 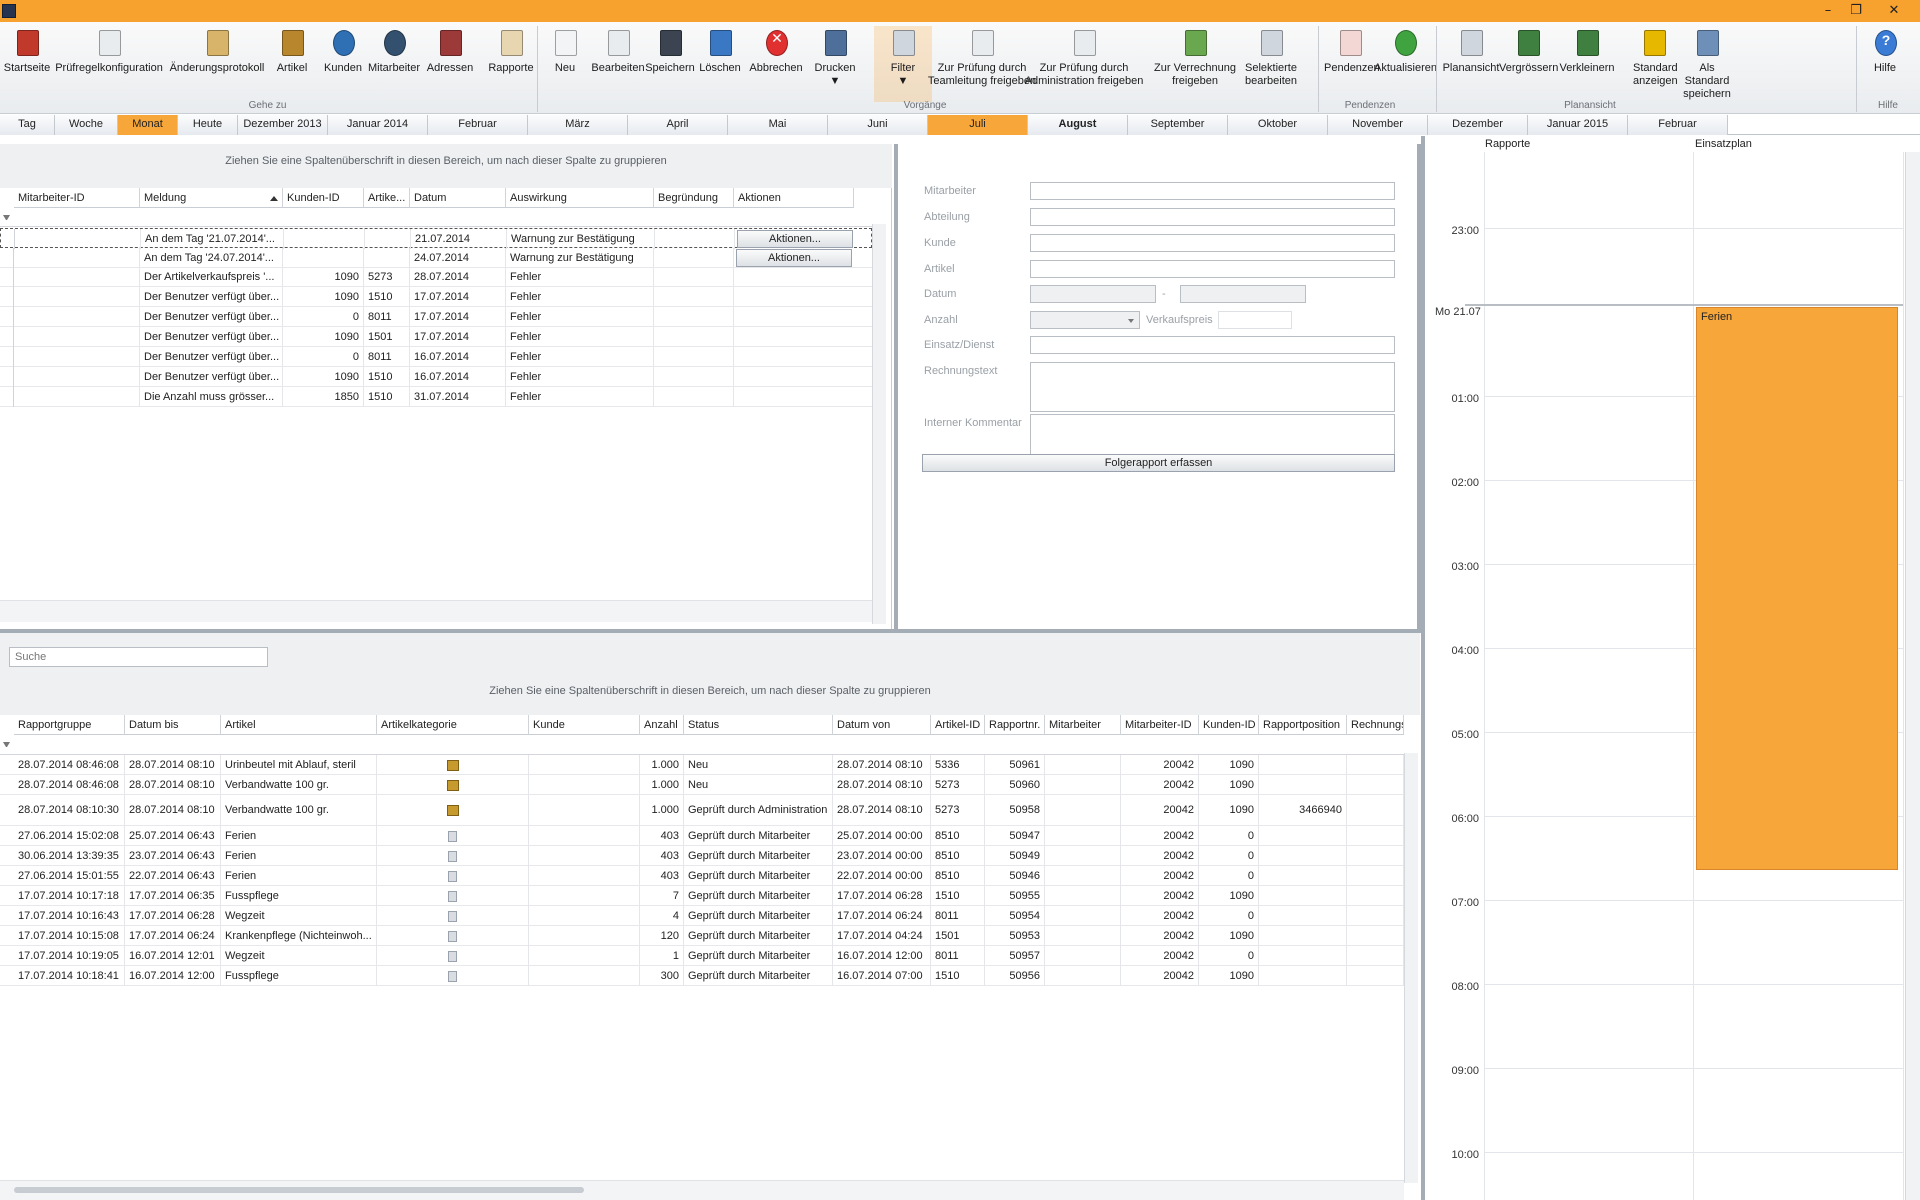 What do you see at coordinates (458, 198) in the screenshot?
I see `column-header: Datum` at bounding box center [458, 198].